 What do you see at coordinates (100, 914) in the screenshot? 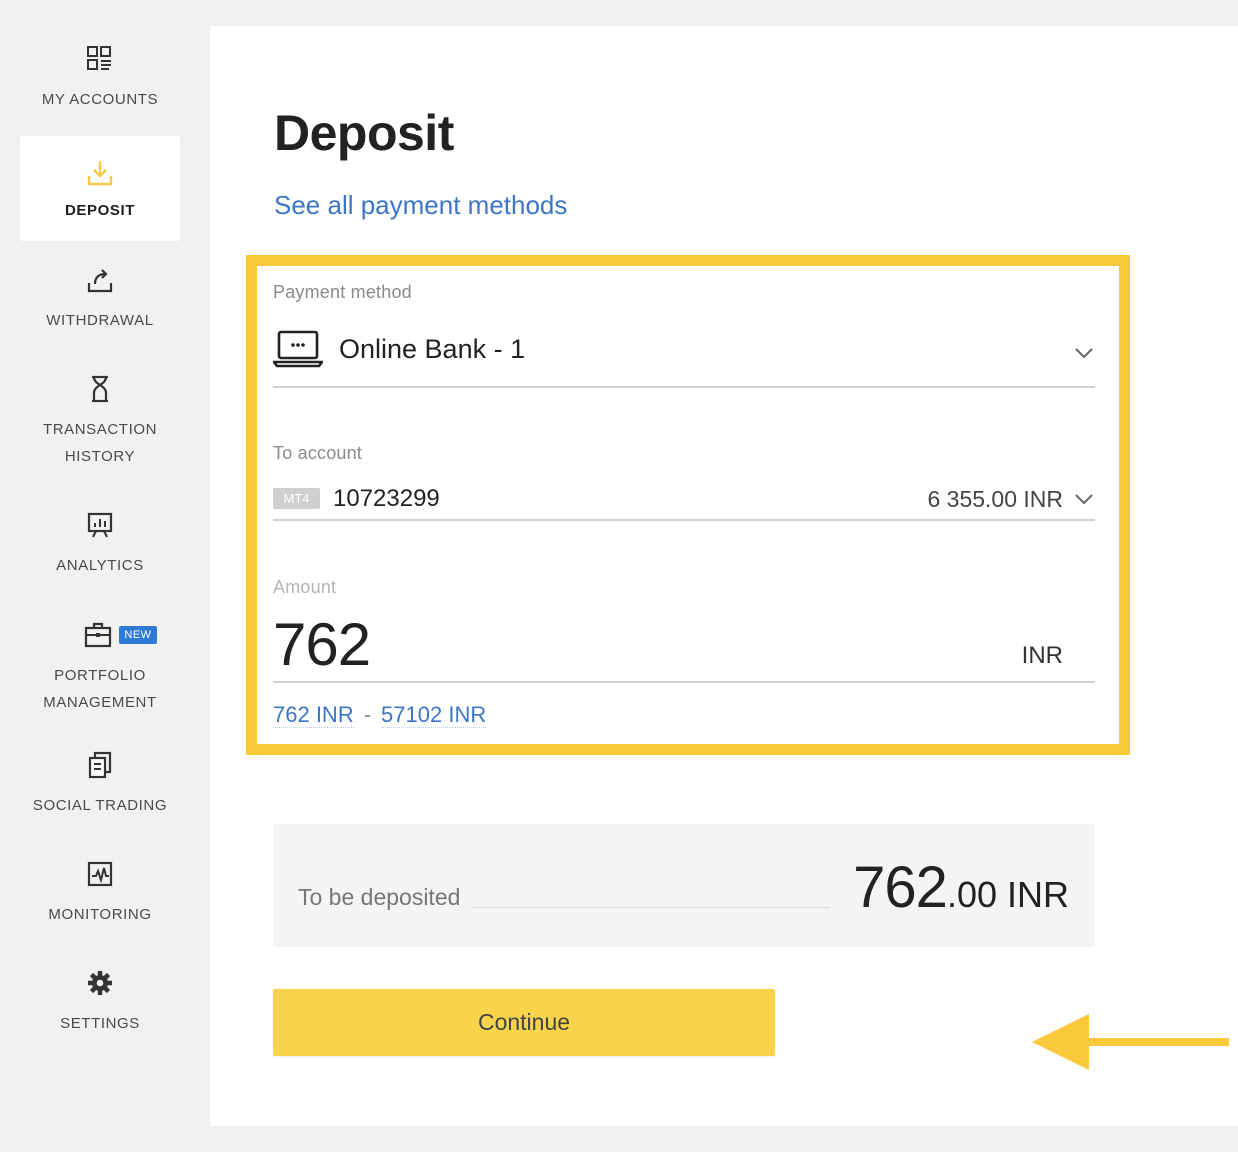
I see `sidebar-item-label: MONITORING` at bounding box center [100, 914].